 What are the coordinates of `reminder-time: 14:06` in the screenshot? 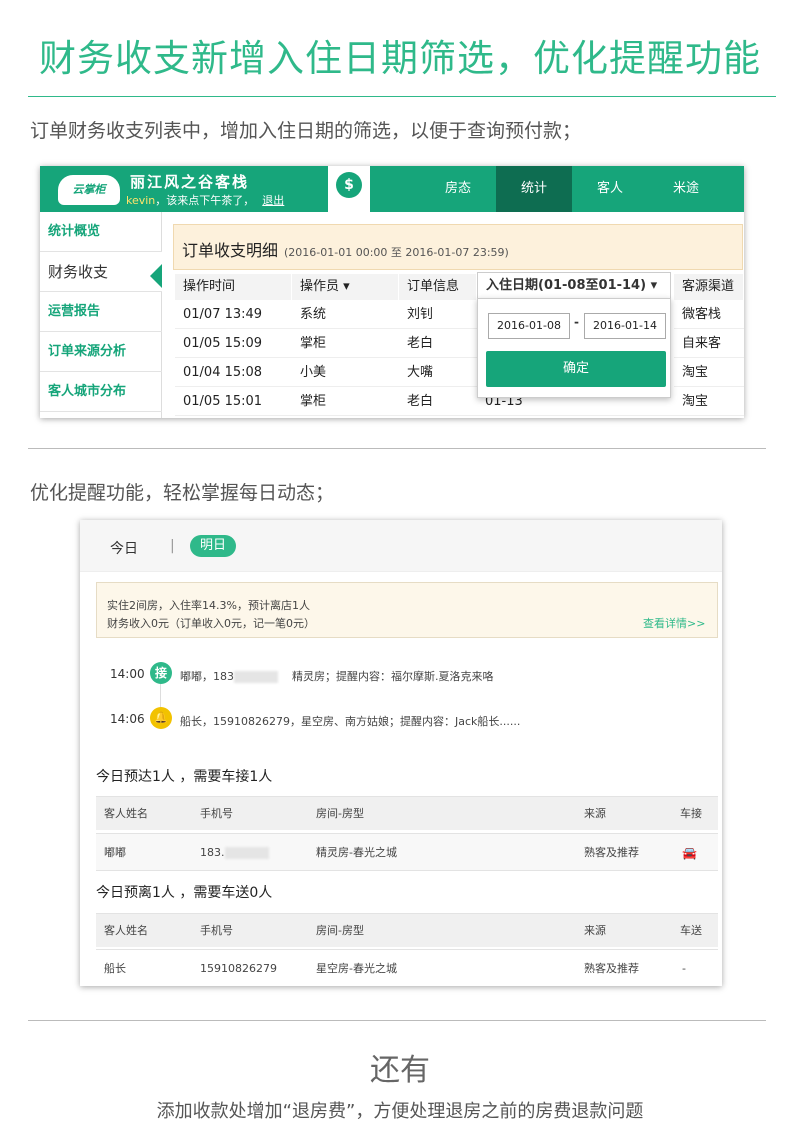 It's located at (127, 719).